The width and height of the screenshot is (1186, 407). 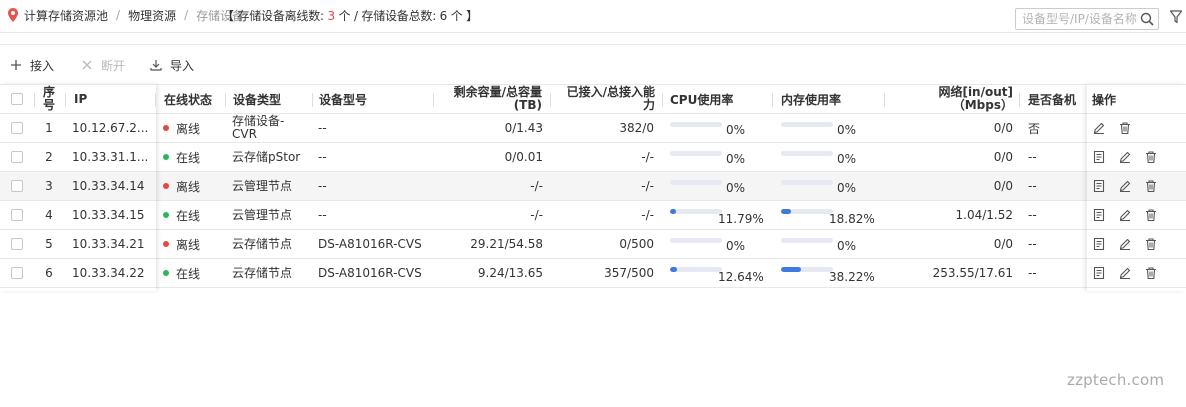 I want to click on row-status: 离线, so click(x=194, y=244).